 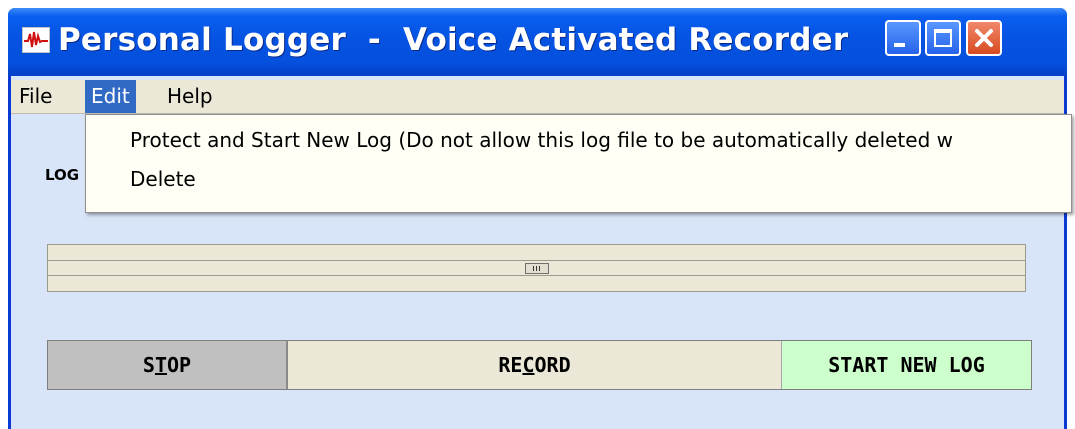 What do you see at coordinates (536, 284) in the screenshot?
I see `slider-lower-rail` at bounding box center [536, 284].